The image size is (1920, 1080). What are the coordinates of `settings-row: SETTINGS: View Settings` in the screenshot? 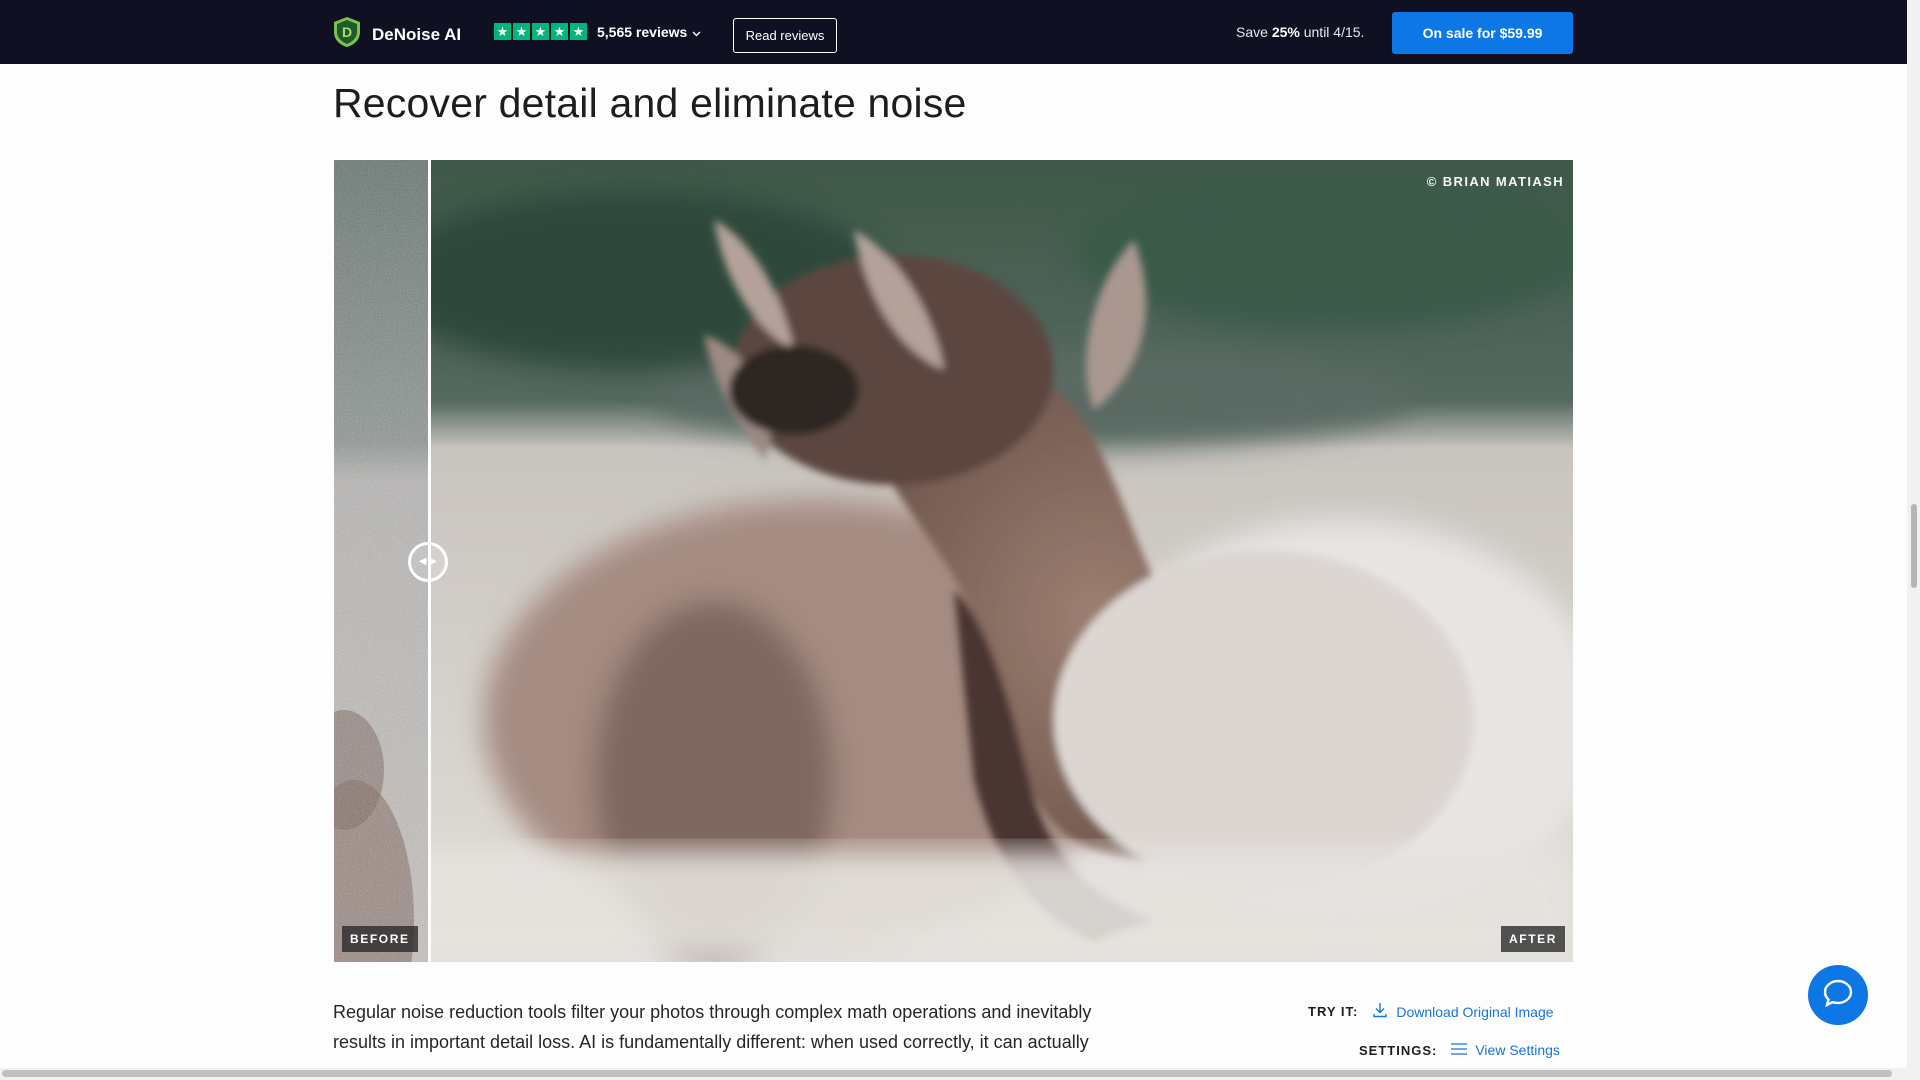 It's located at (1459, 1050).